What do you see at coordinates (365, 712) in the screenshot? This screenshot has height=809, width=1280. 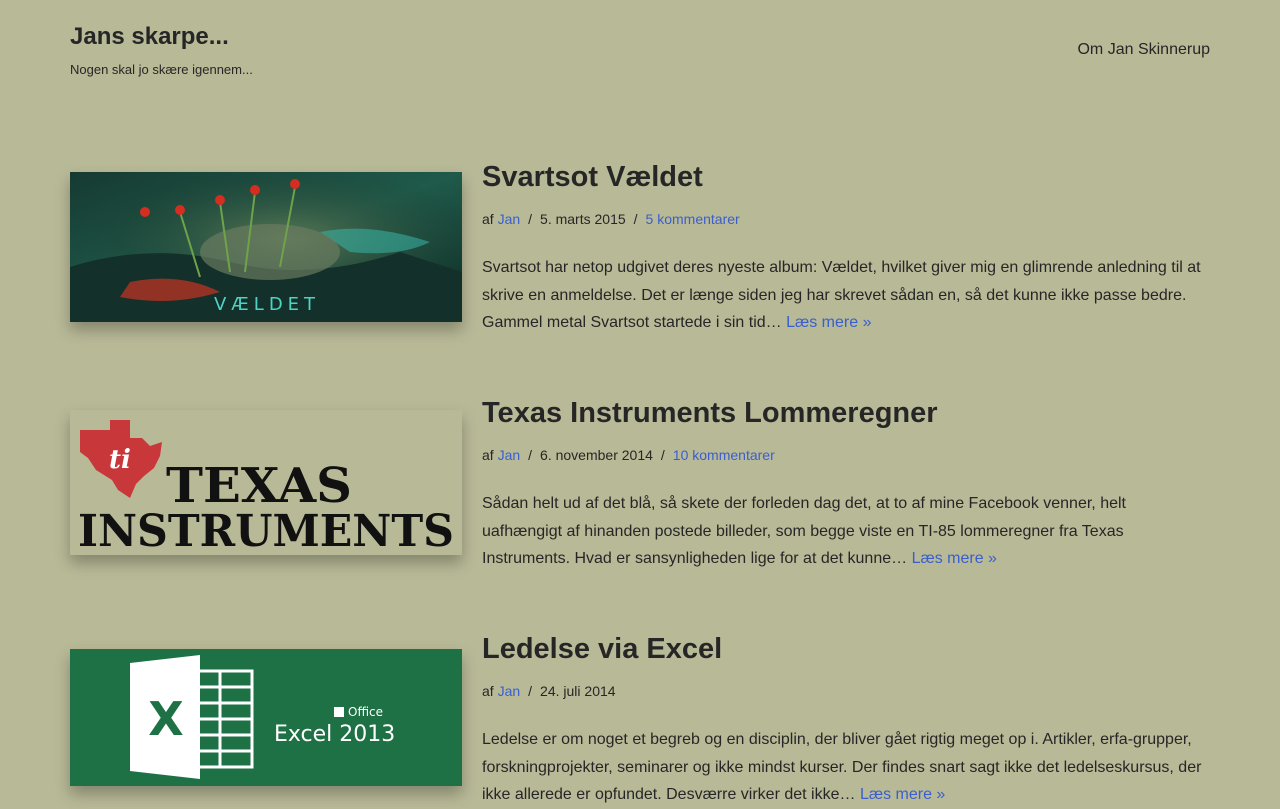 I see `office-label: Office` at bounding box center [365, 712].